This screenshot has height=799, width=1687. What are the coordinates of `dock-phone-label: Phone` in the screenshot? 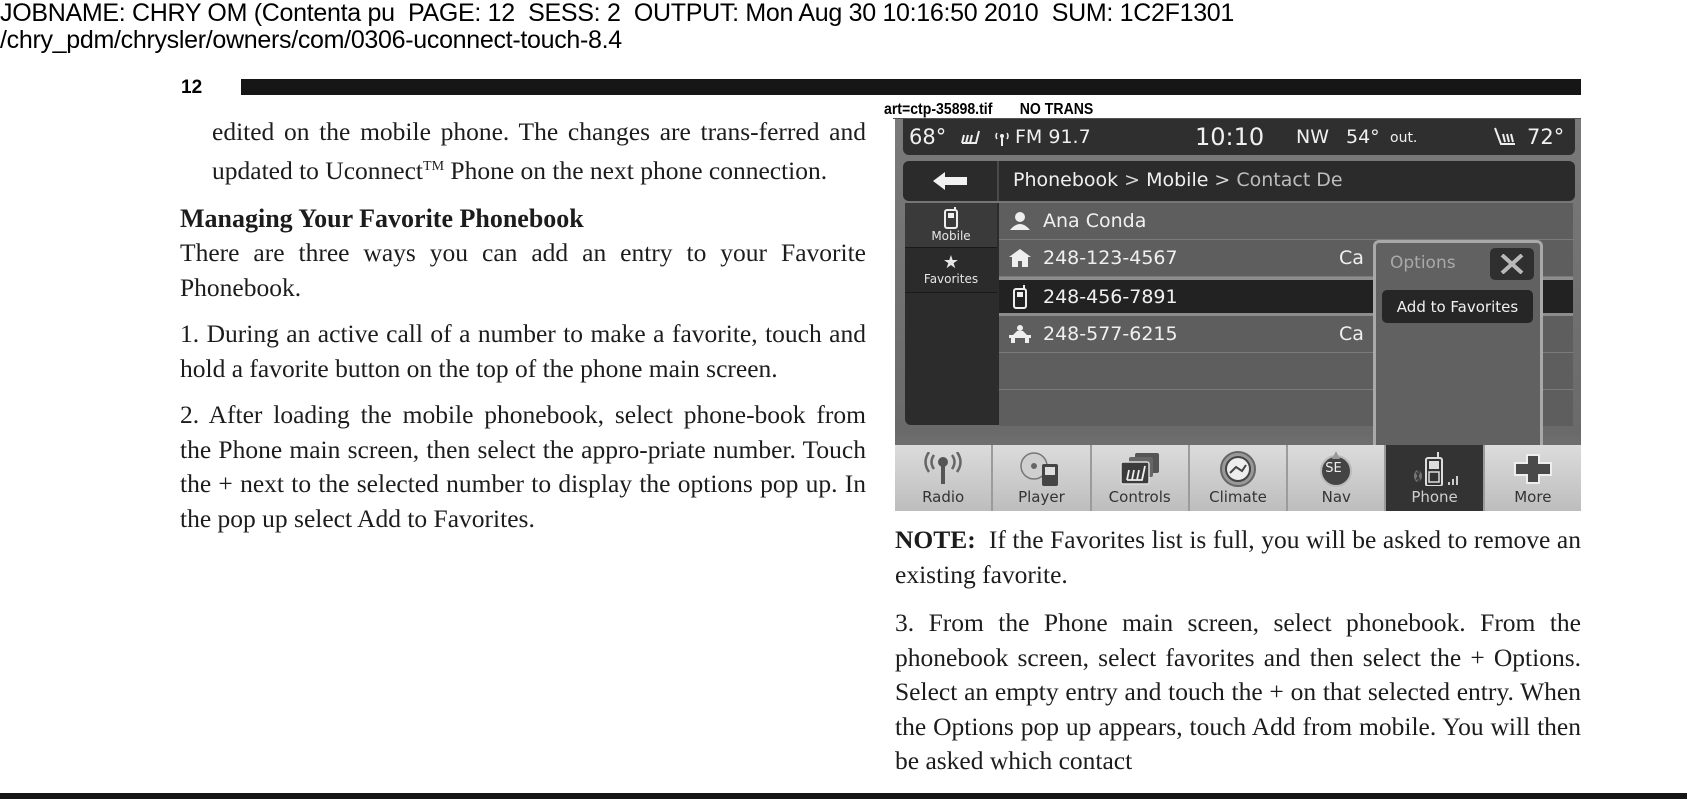 It's located at (1434, 497).